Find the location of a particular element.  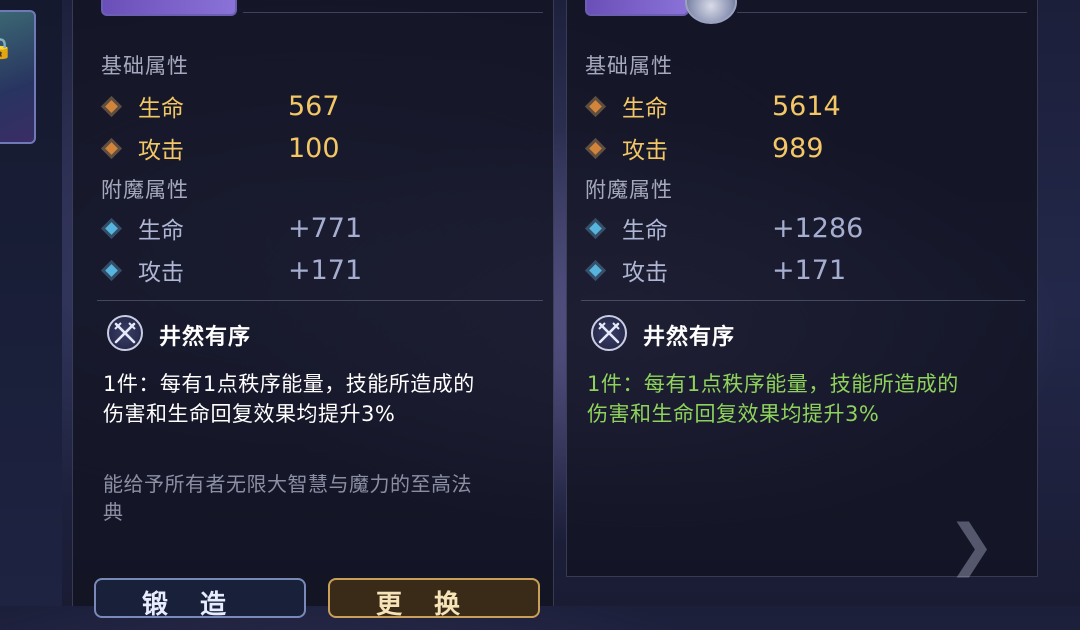

stat-value: 100 is located at coordinates (314, 148).